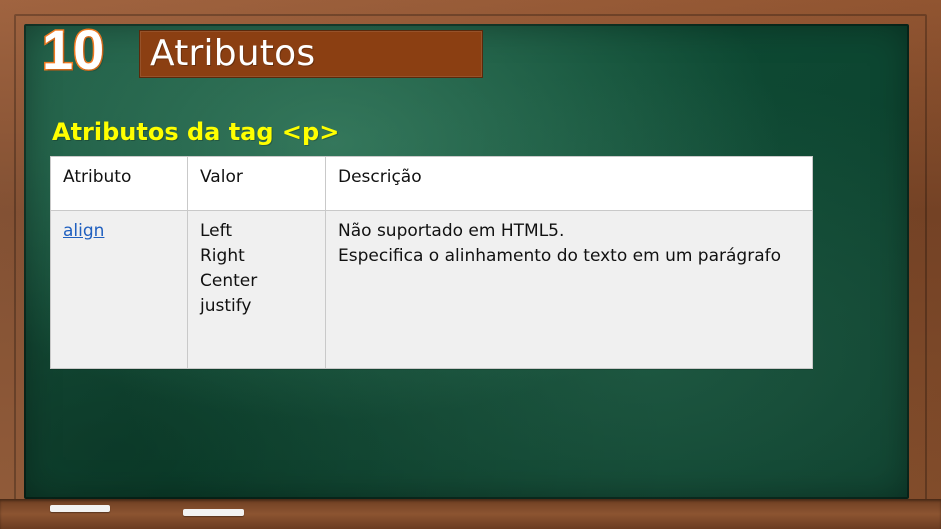  I want to click on attribute-link: align, so click(83, 231).